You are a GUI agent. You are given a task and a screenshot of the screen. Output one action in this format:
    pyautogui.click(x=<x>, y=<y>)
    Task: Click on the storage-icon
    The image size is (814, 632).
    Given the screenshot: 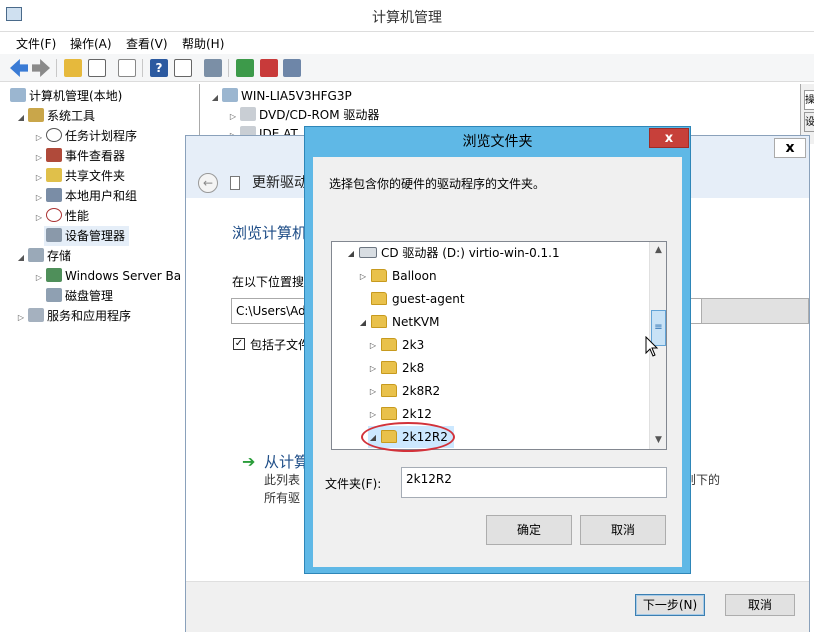 What is the action you would take?
    pyautogui.click(x=36, y=255)
    